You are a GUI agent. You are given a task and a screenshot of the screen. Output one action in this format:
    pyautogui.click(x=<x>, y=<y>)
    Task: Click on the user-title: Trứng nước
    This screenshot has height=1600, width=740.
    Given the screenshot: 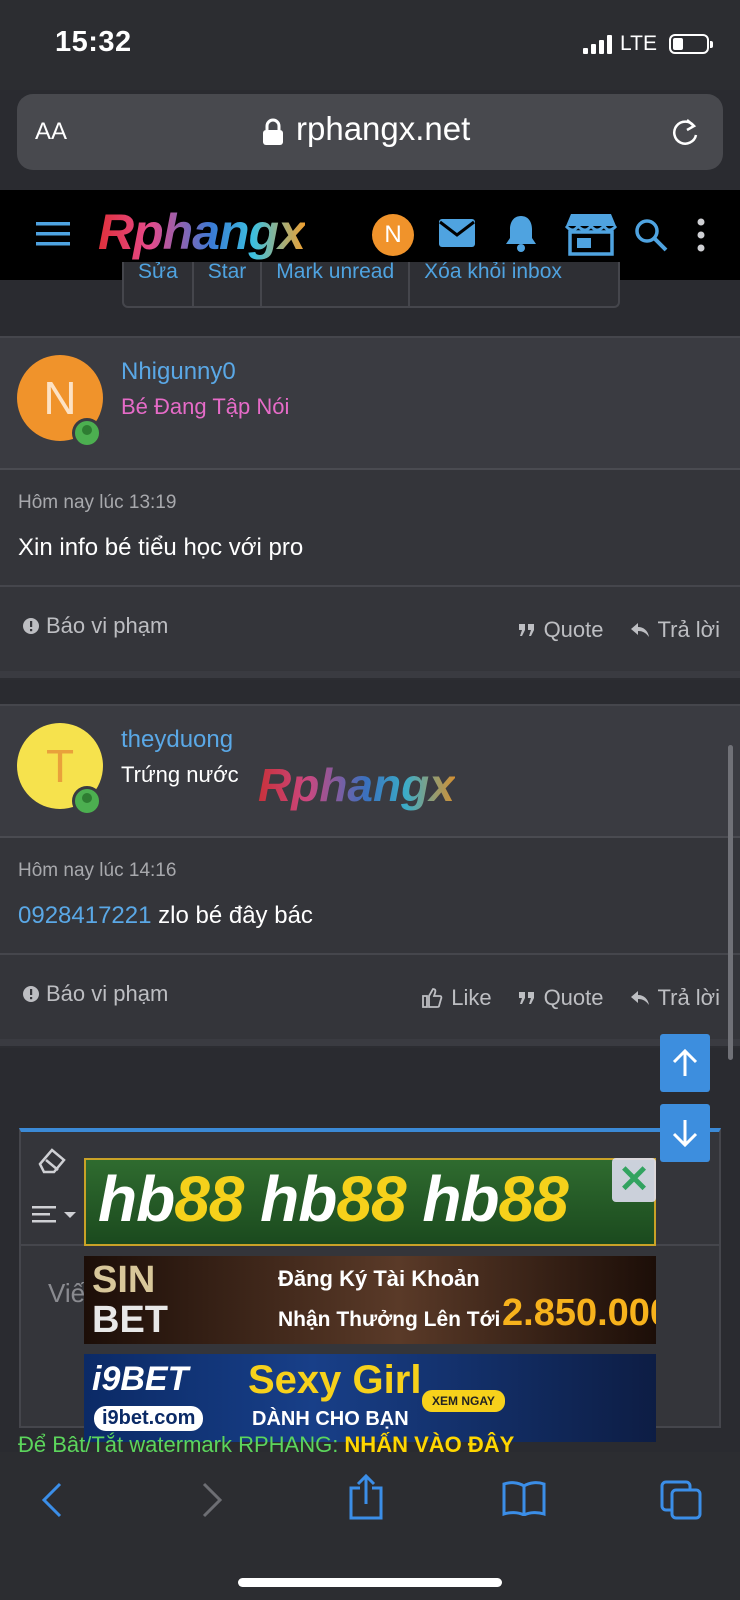 What is the action you would take?
    pyautogui.click(x=180, y=774)
    